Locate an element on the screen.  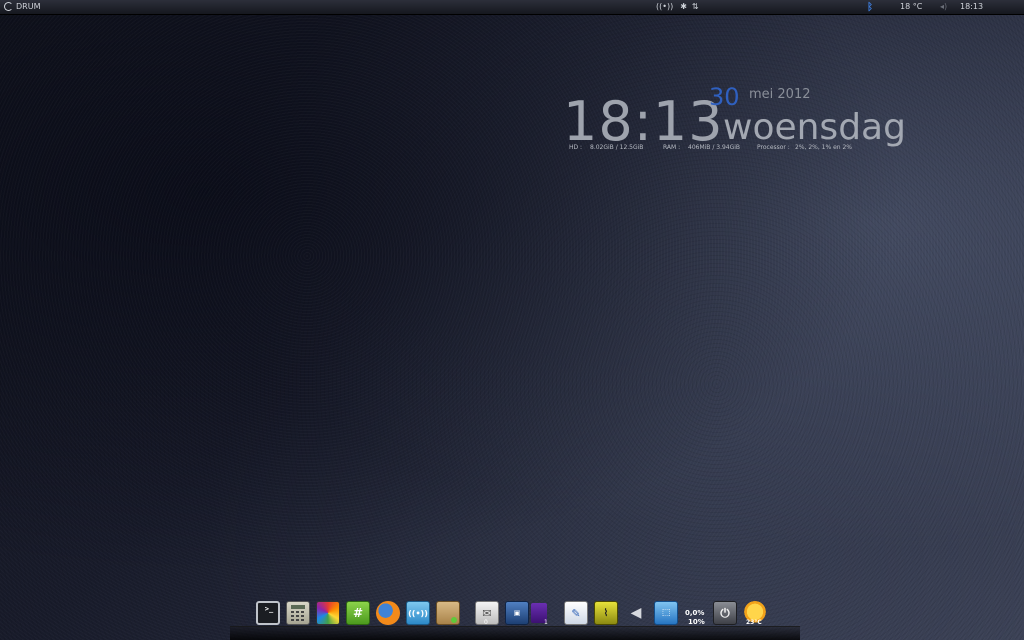
calculator-keys-icon is located at coordinates (298, 613).